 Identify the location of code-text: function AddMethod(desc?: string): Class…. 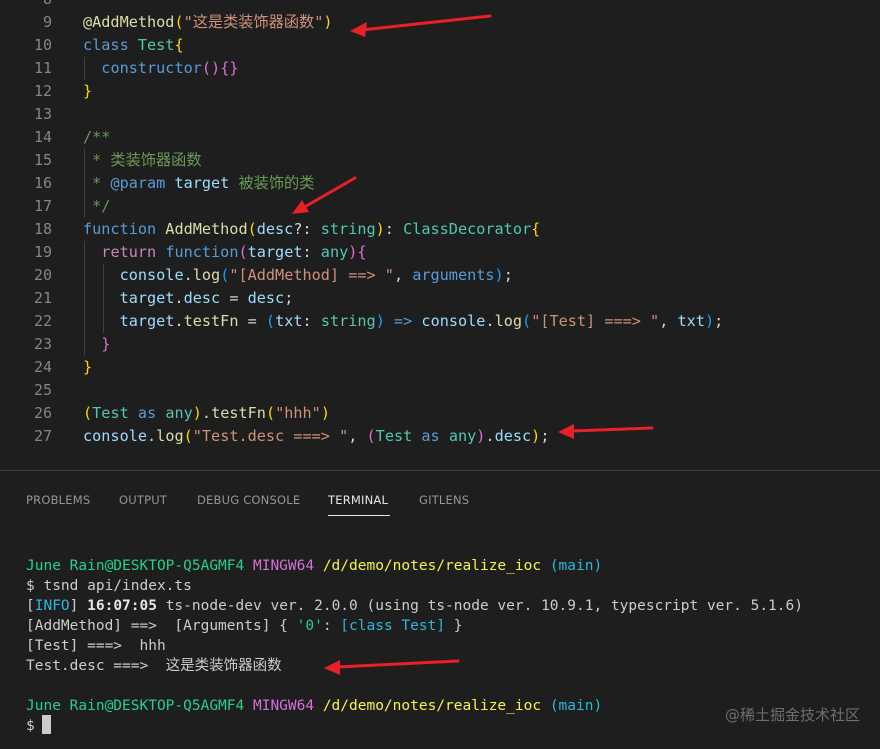
(312, 229).